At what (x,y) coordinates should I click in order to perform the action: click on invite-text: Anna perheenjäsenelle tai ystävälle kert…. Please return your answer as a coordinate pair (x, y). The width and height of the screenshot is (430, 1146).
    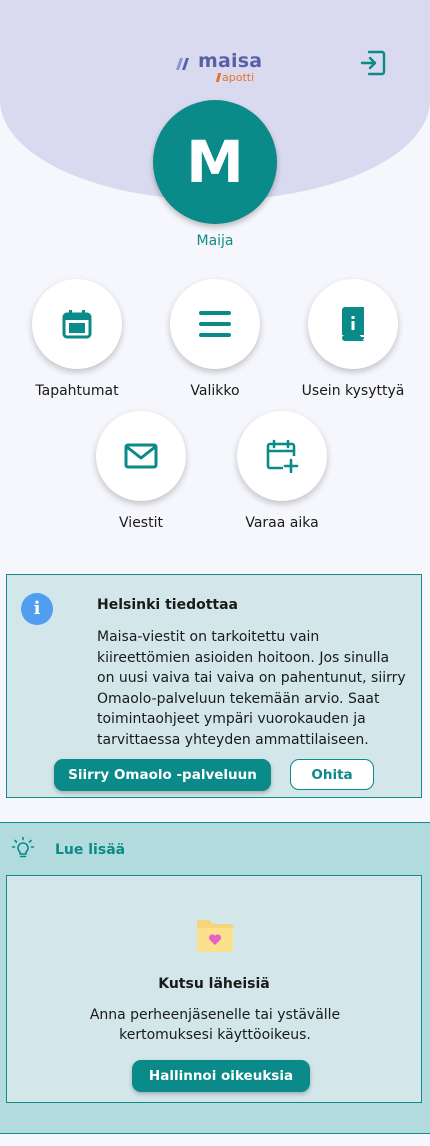
    Looking at the image, I should click on (215, 1025).